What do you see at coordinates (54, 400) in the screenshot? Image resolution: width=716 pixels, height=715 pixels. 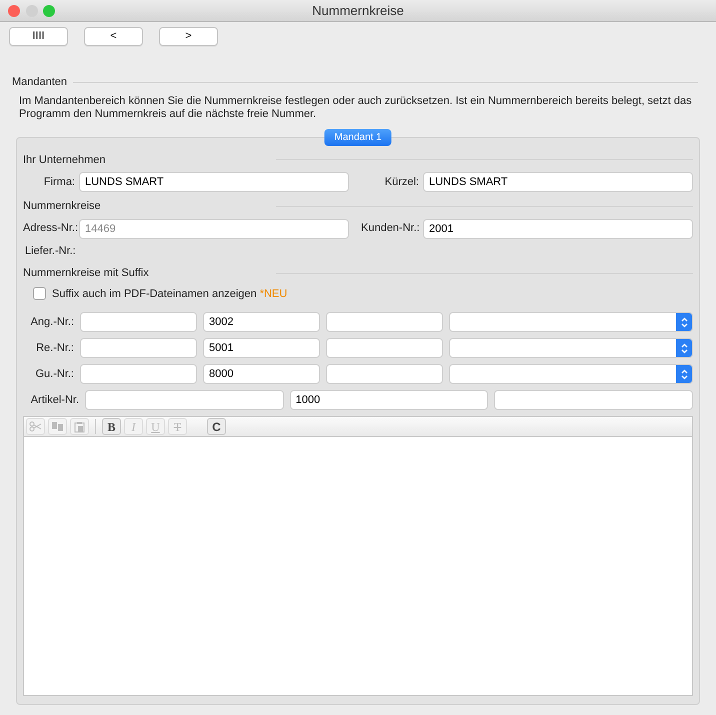 I see `field-label: Artikel-Nr.` at bounding box center [54, 400].